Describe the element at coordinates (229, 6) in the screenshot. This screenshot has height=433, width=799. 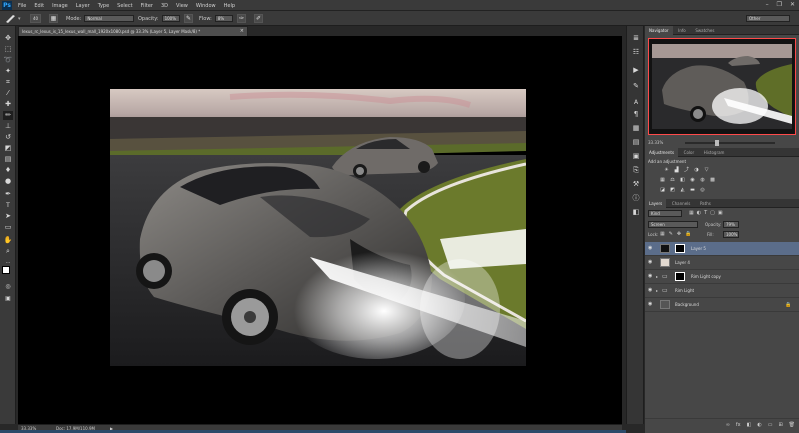
I see `menu-help: Help` at that location.